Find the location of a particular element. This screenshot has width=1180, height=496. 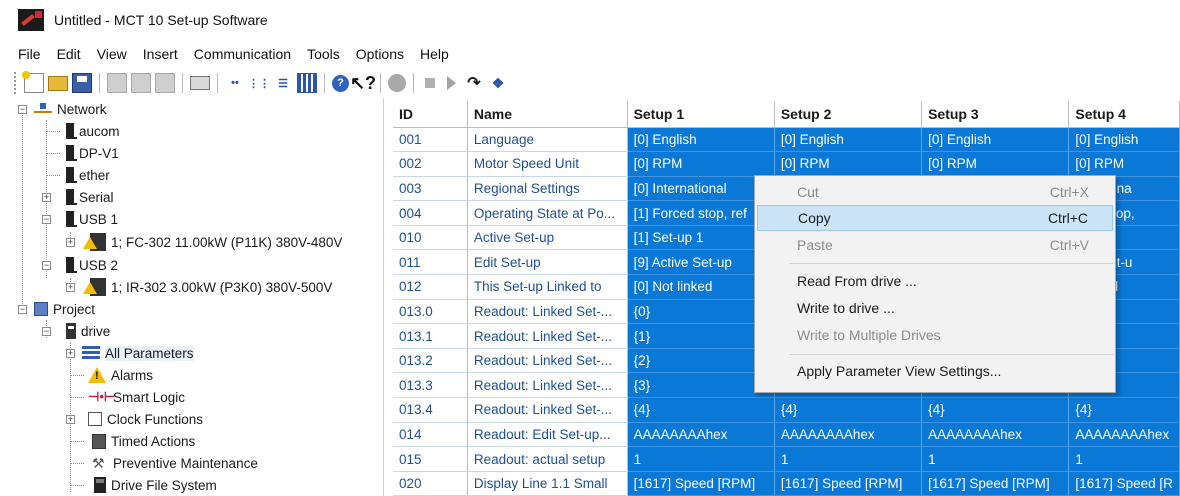

network-scan-icon: •• is located at coordinates (235, 83).